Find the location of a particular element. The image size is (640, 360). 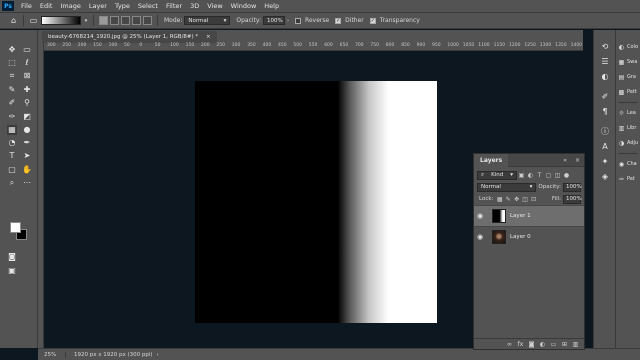

shape-tool-icon: ▢ is located at coordinates (12, 170).